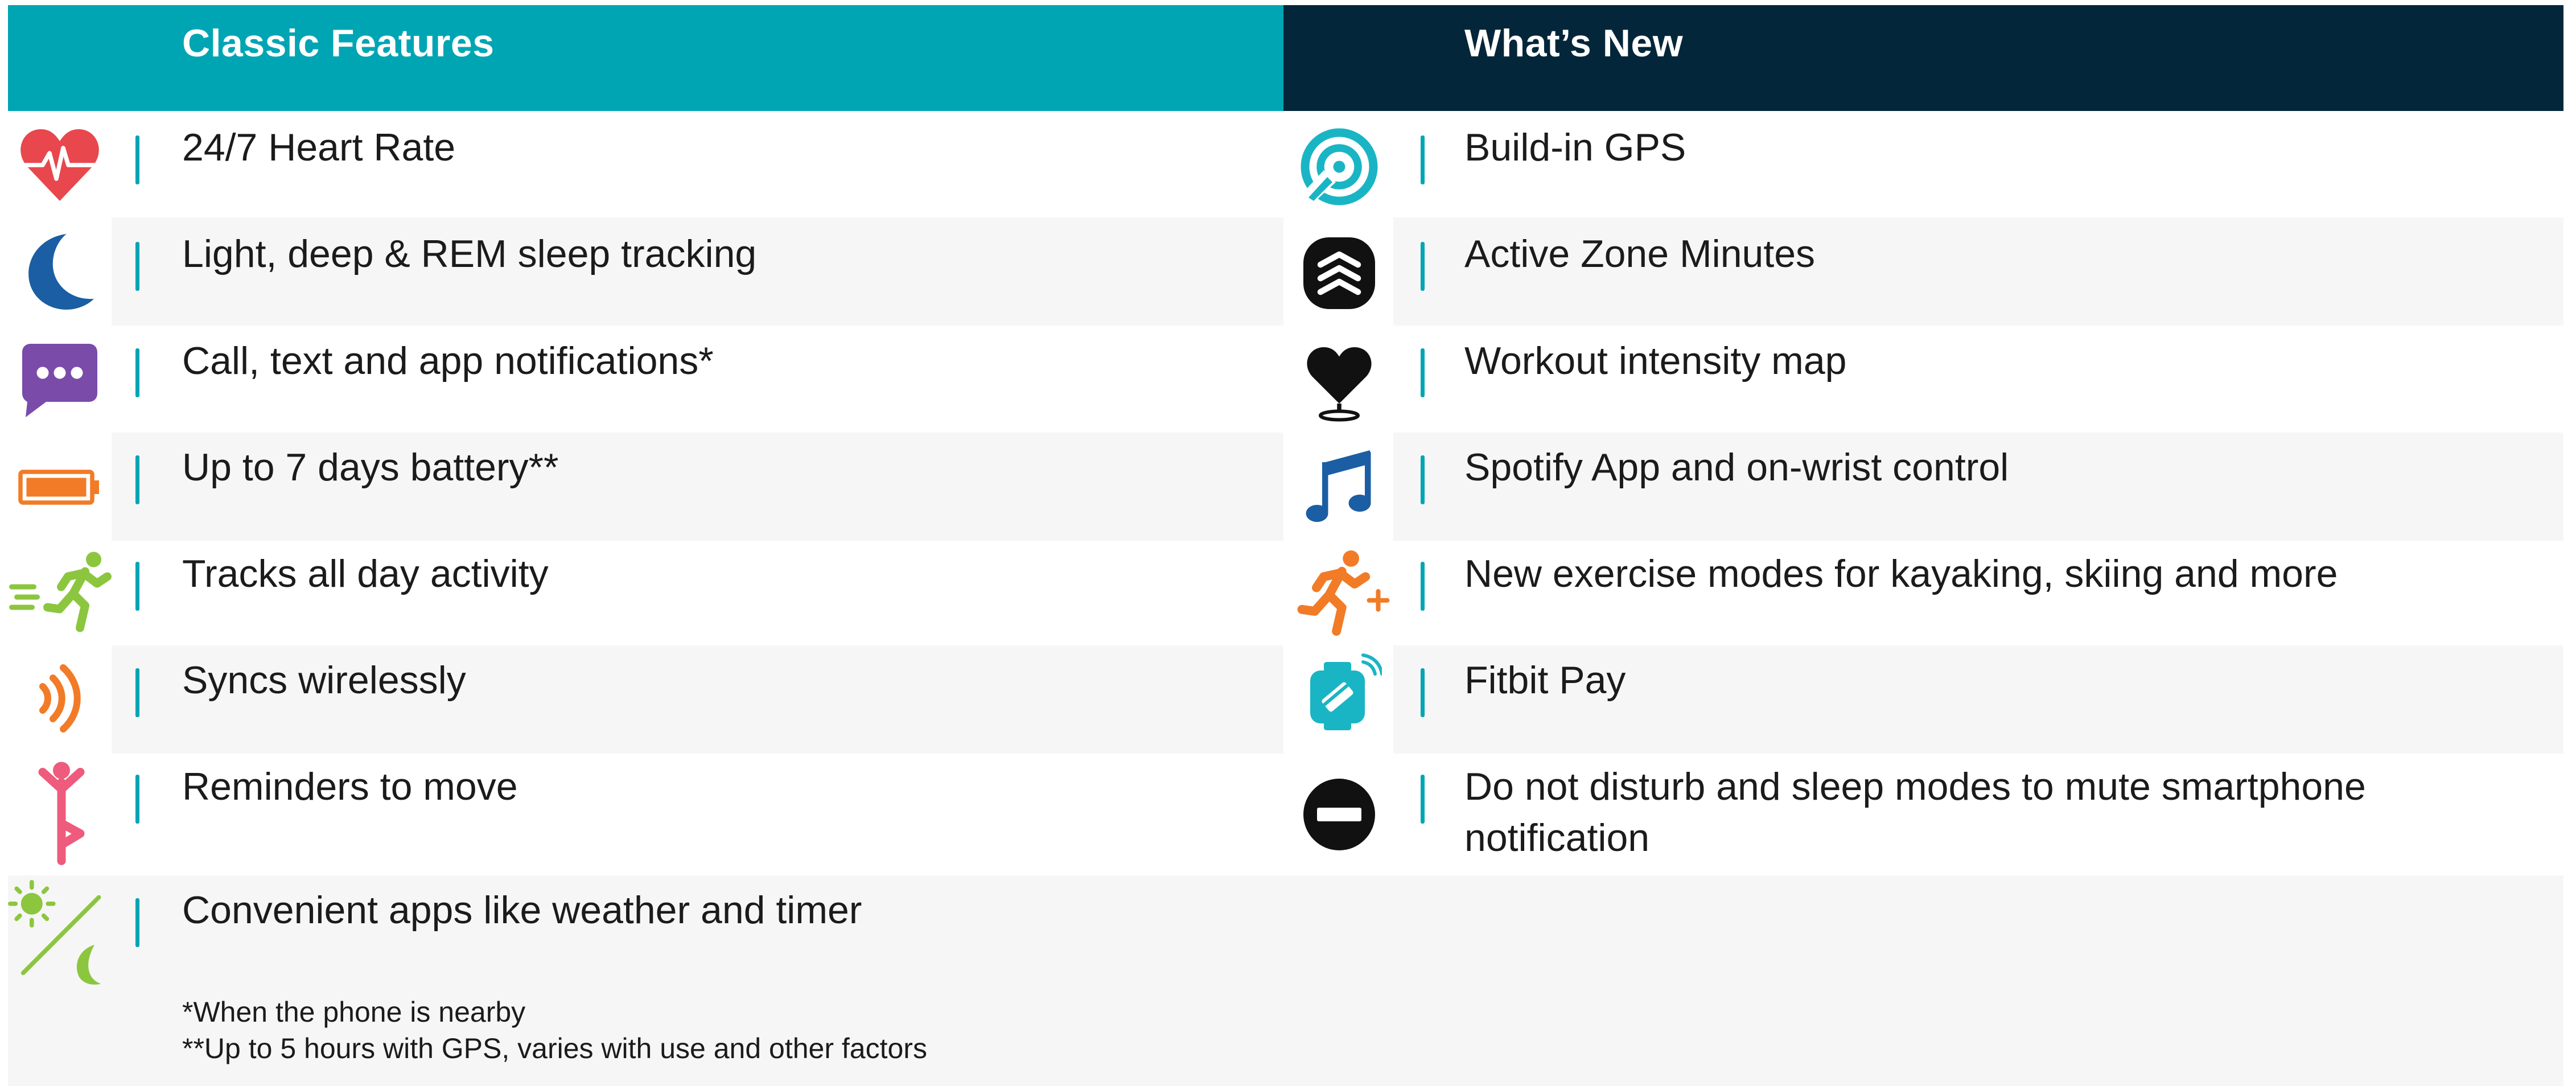 The image size is (2576, 1086). What do you see at coordinates (1640, 253) in the screenshot?
I see `feature-label: Active Zone Minutes` at bounding box center [1640, 253].